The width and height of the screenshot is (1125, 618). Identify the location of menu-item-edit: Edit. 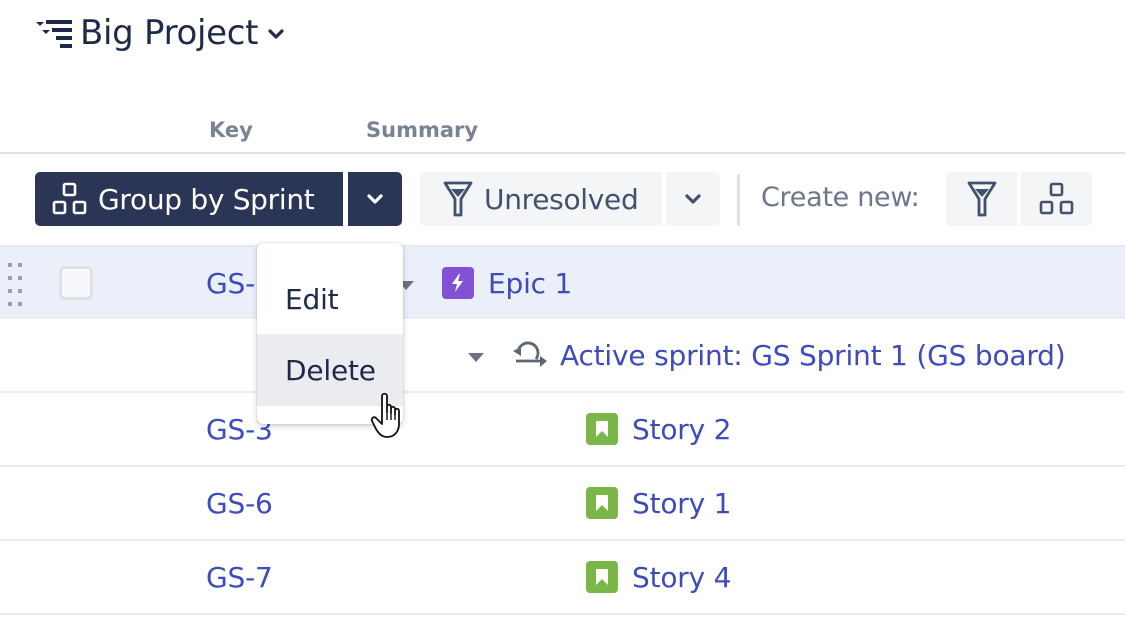
(330, 299).